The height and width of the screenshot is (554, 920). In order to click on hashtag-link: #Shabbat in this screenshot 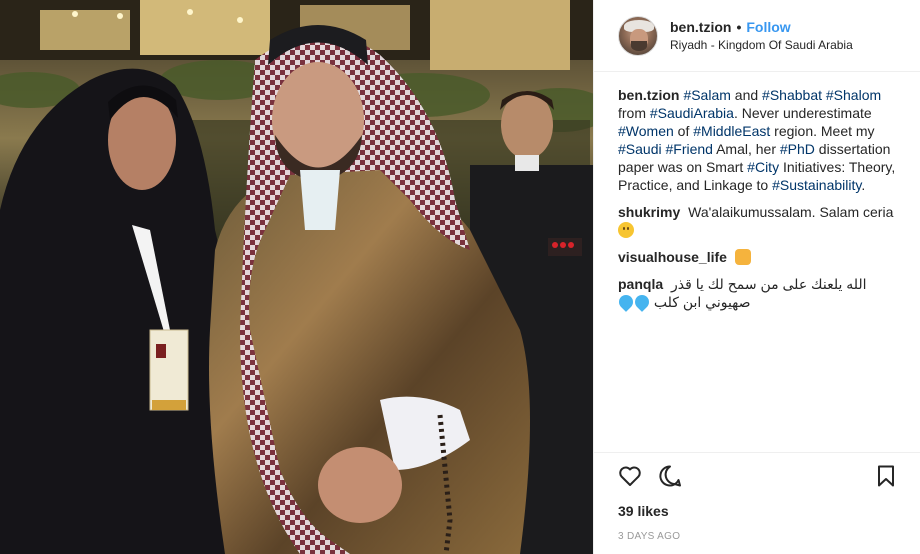, I will do `click(792, 95)`.